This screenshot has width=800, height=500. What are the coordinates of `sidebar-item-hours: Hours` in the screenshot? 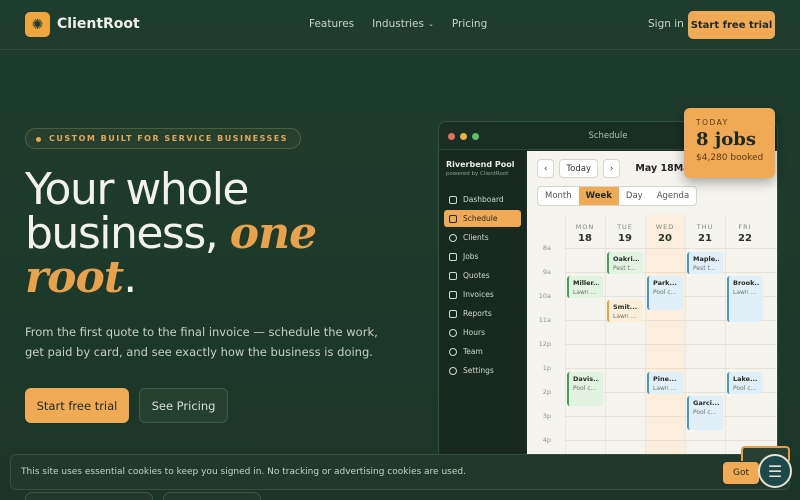 It's located at (482, 332).